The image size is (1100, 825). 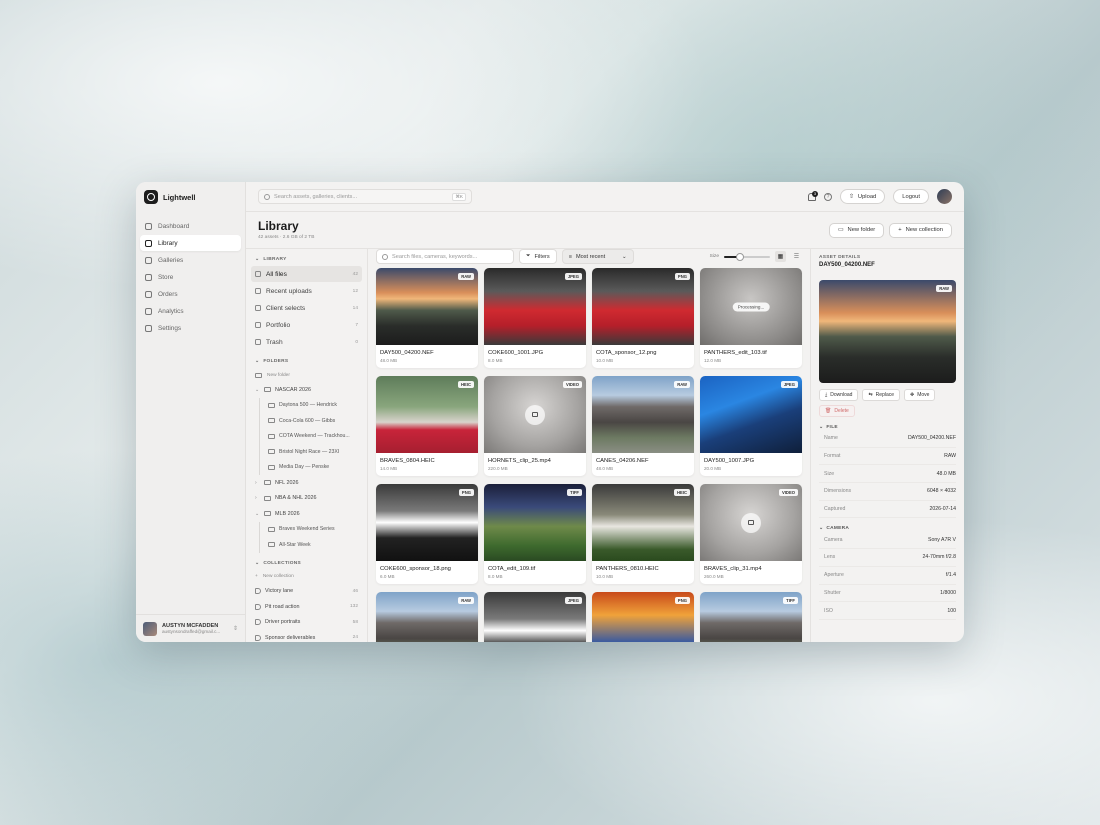 I want to click on collection-count: 24, so click(x=355, y=638).